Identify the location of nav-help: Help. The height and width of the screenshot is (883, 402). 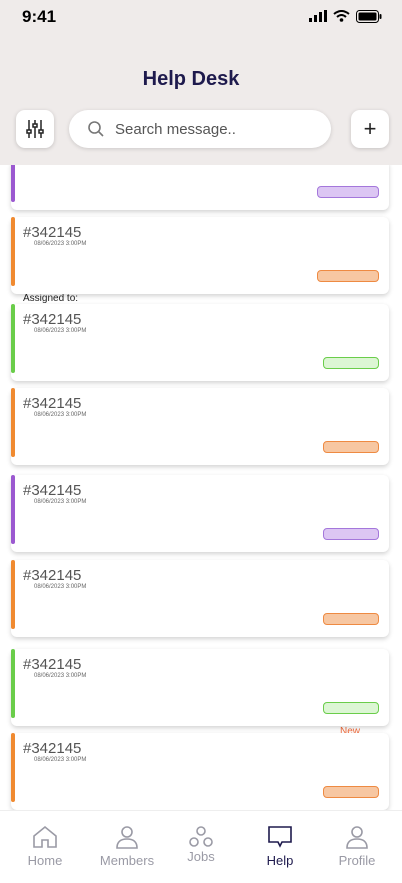
(280, 846).